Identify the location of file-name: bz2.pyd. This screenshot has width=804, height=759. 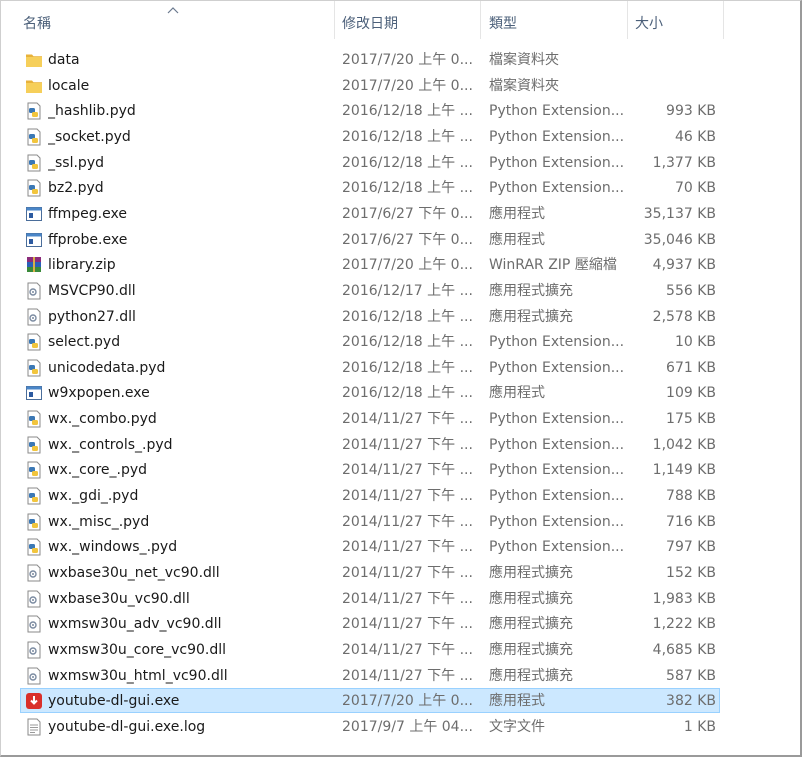
(76, 188).